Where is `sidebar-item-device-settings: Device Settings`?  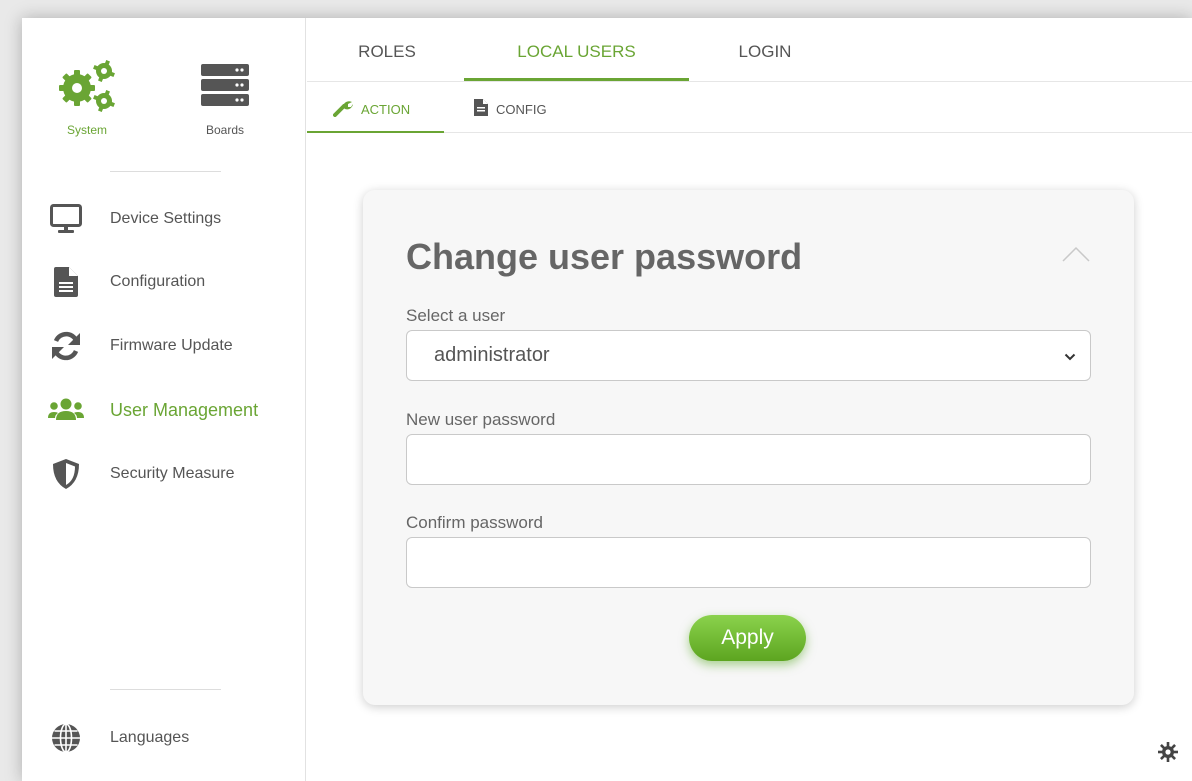
sidebar-item-device-settings: Device Settings is located at coordinates (134, 219).